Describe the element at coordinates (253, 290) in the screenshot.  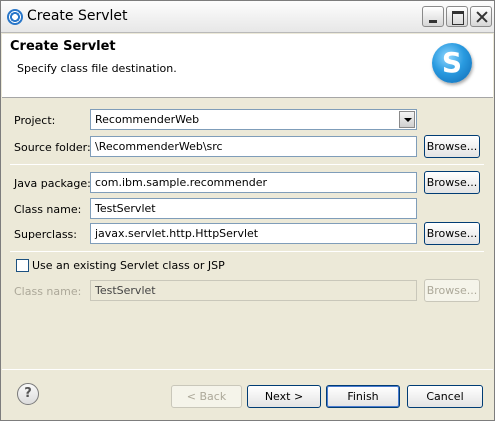
I see `existing-class-name-field: TestServlet` at that location.